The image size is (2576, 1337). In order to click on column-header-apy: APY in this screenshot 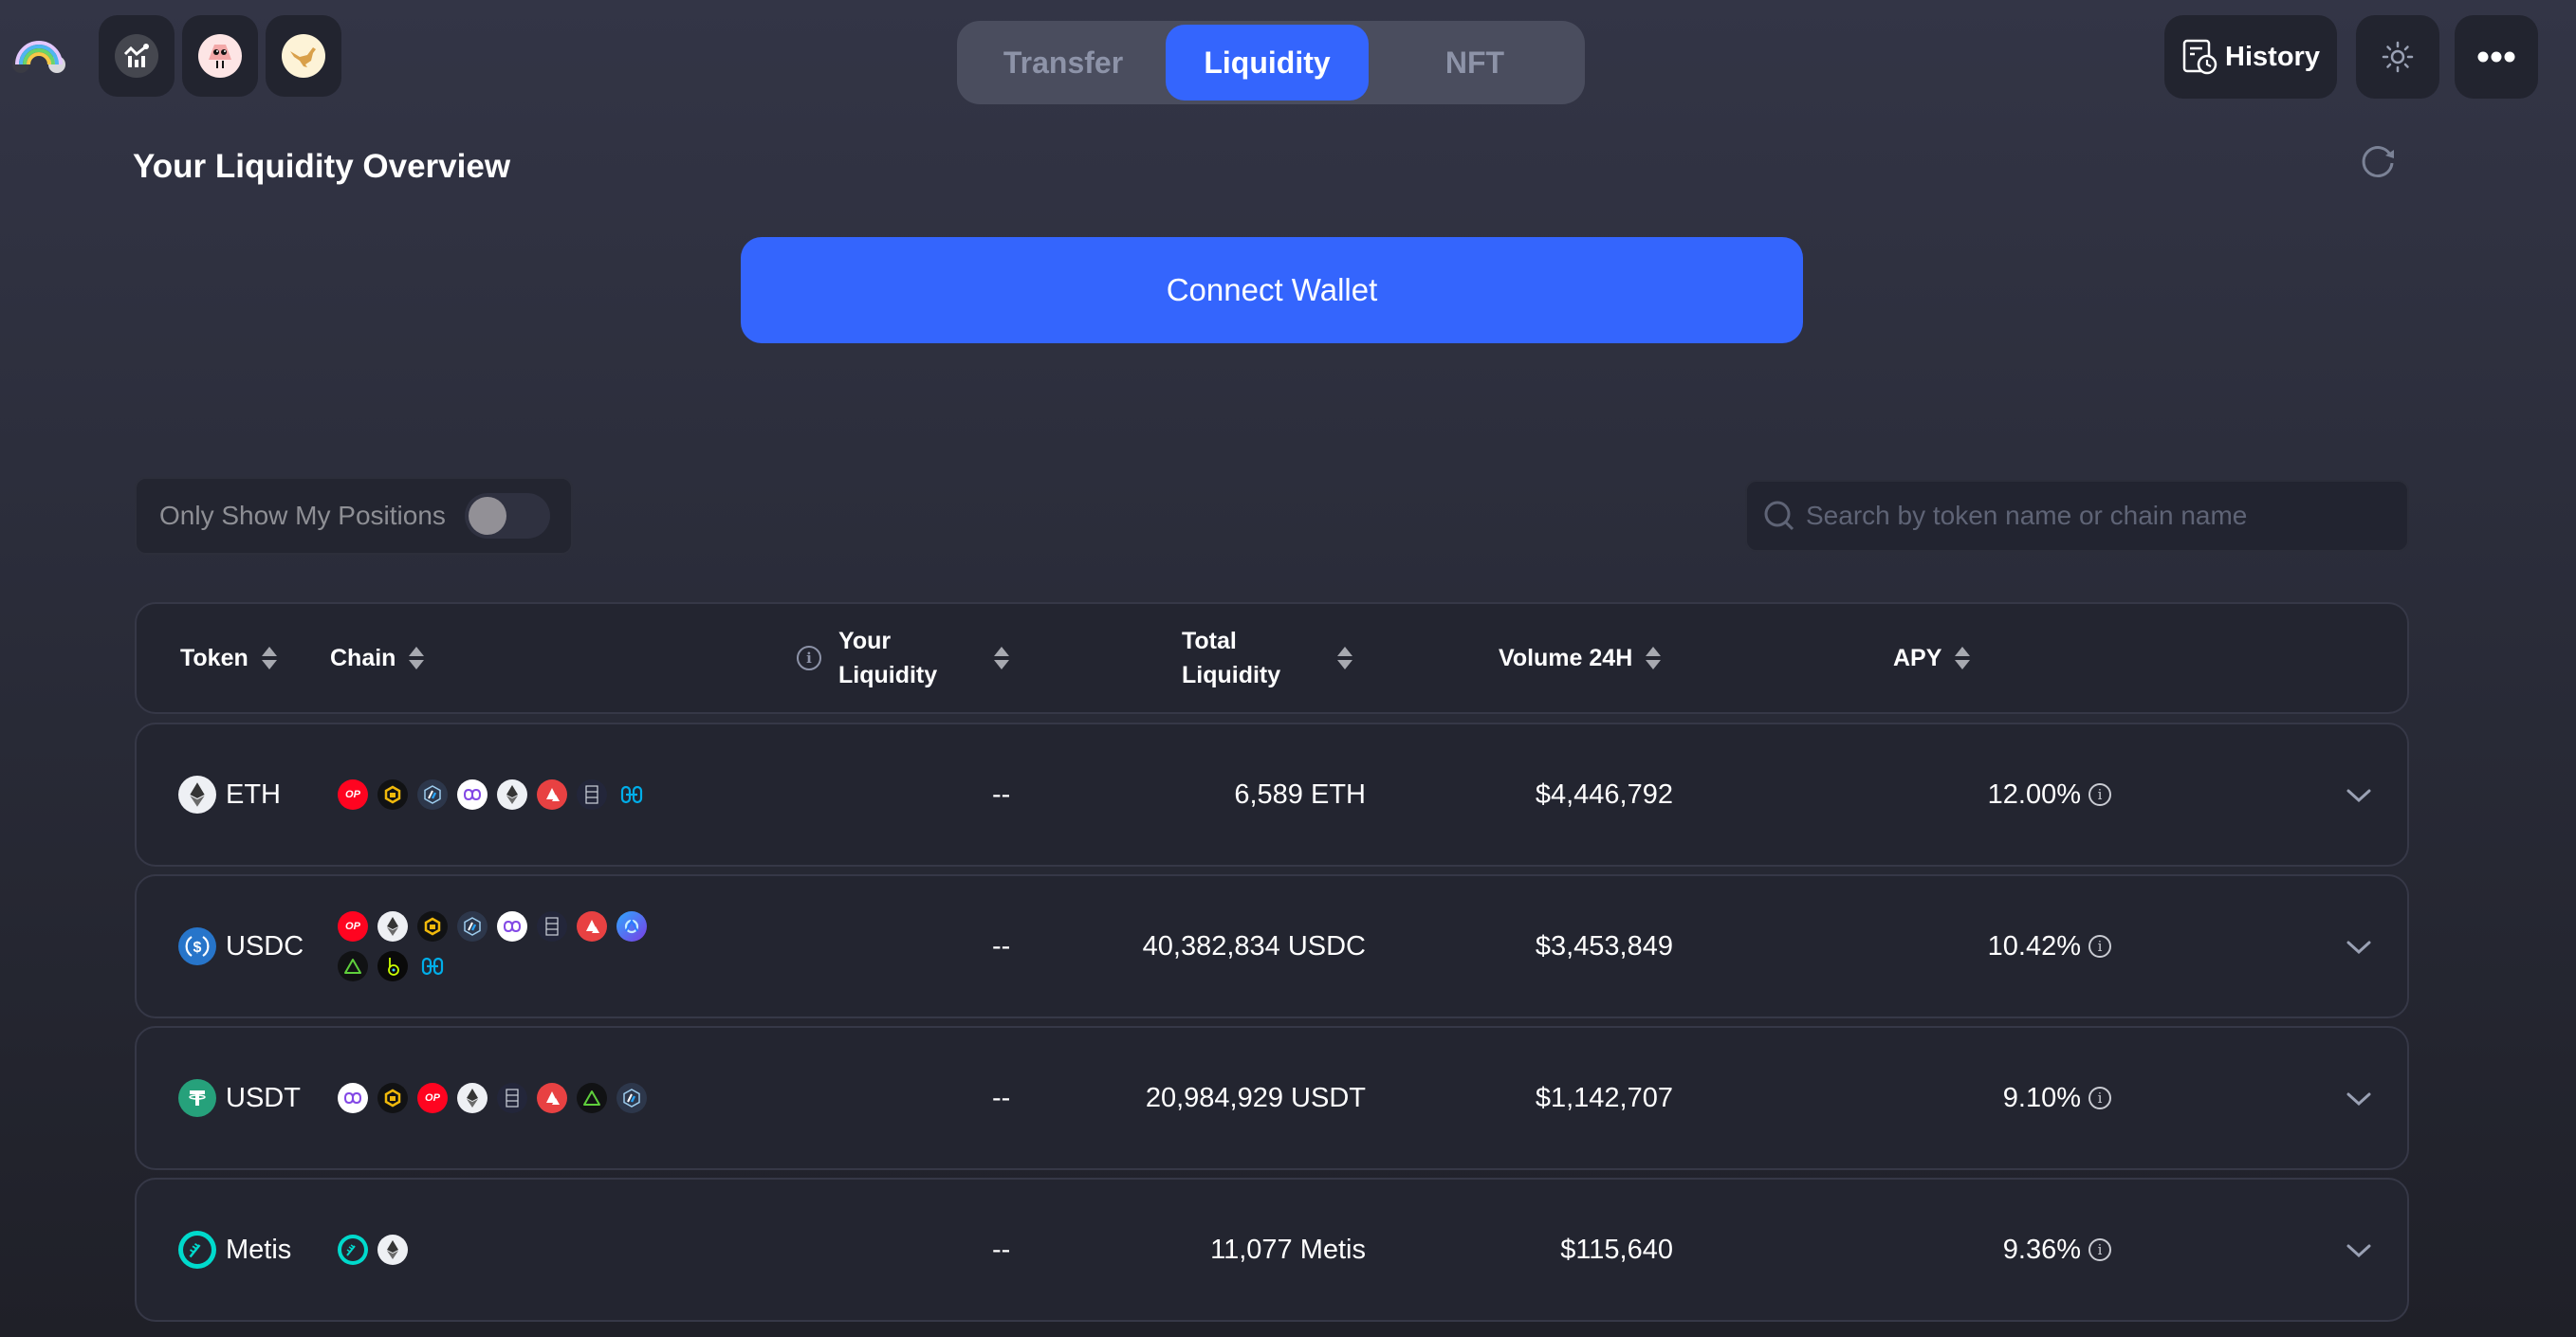, I will do `click(1932, 658)`.